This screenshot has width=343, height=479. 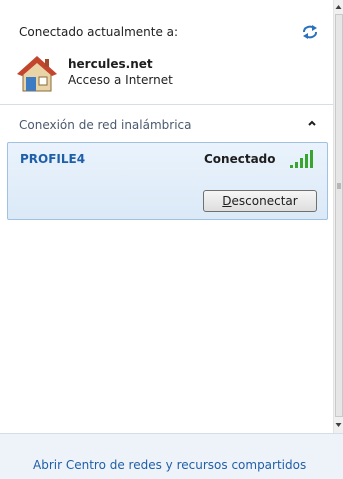 I want to click on disconnect-access-key: D, so click(x=227, y=201).